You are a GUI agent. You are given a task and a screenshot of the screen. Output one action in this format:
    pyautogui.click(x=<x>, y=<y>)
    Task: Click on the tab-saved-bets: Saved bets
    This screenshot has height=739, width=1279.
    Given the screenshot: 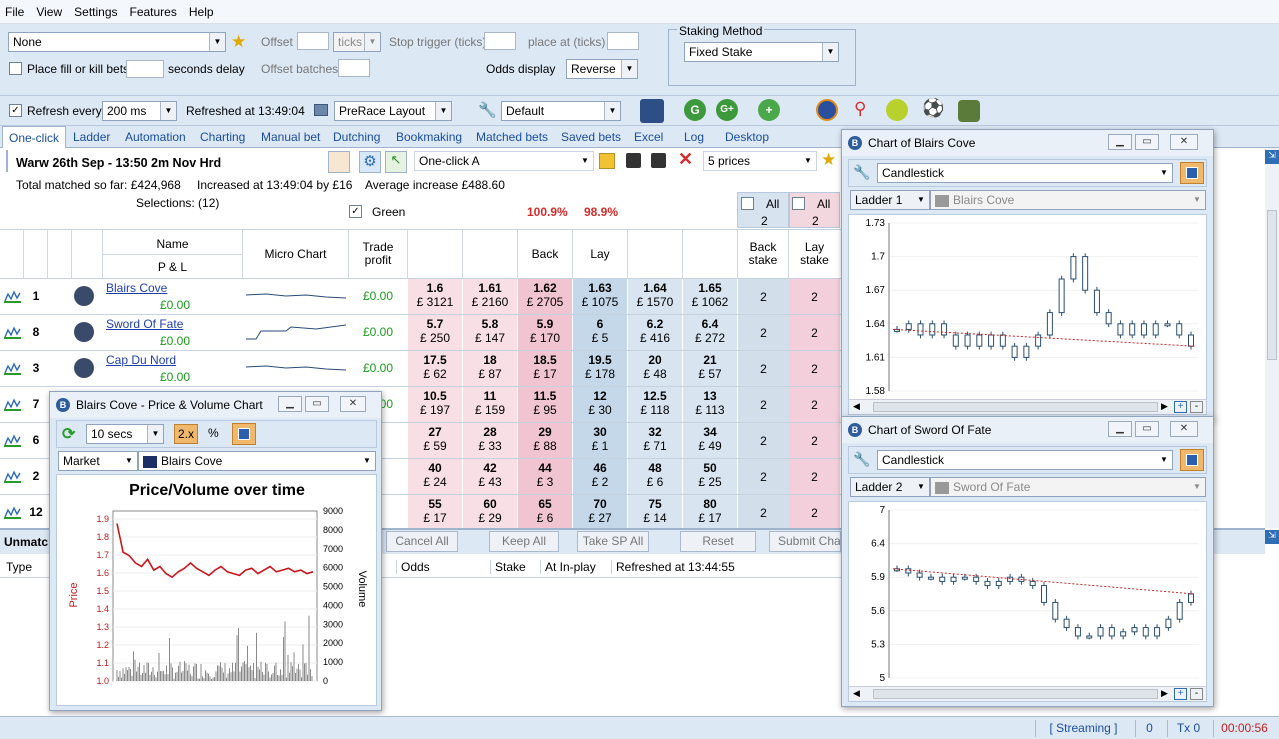 What is the action you would take?
    pyautogui.click(x=591, y=137)
    